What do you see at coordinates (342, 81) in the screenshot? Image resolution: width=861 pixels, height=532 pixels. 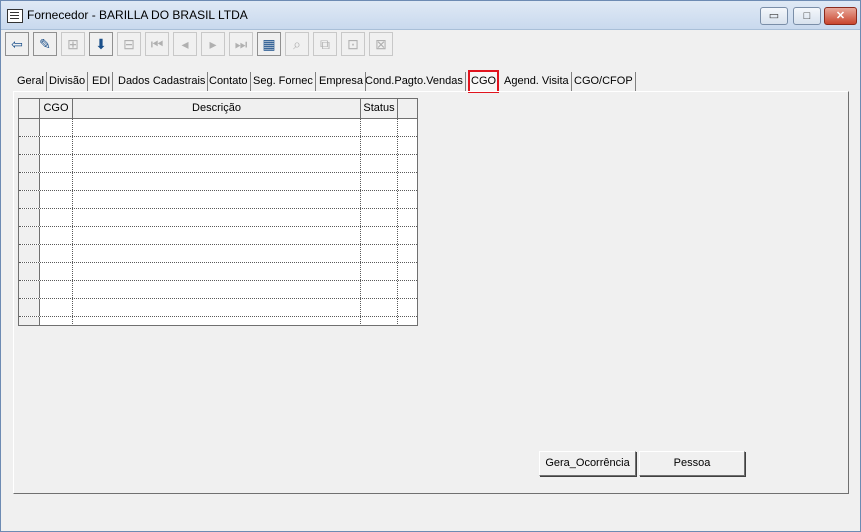 I see `tab-empresa: Empresa` at bounding box center [342, 81].